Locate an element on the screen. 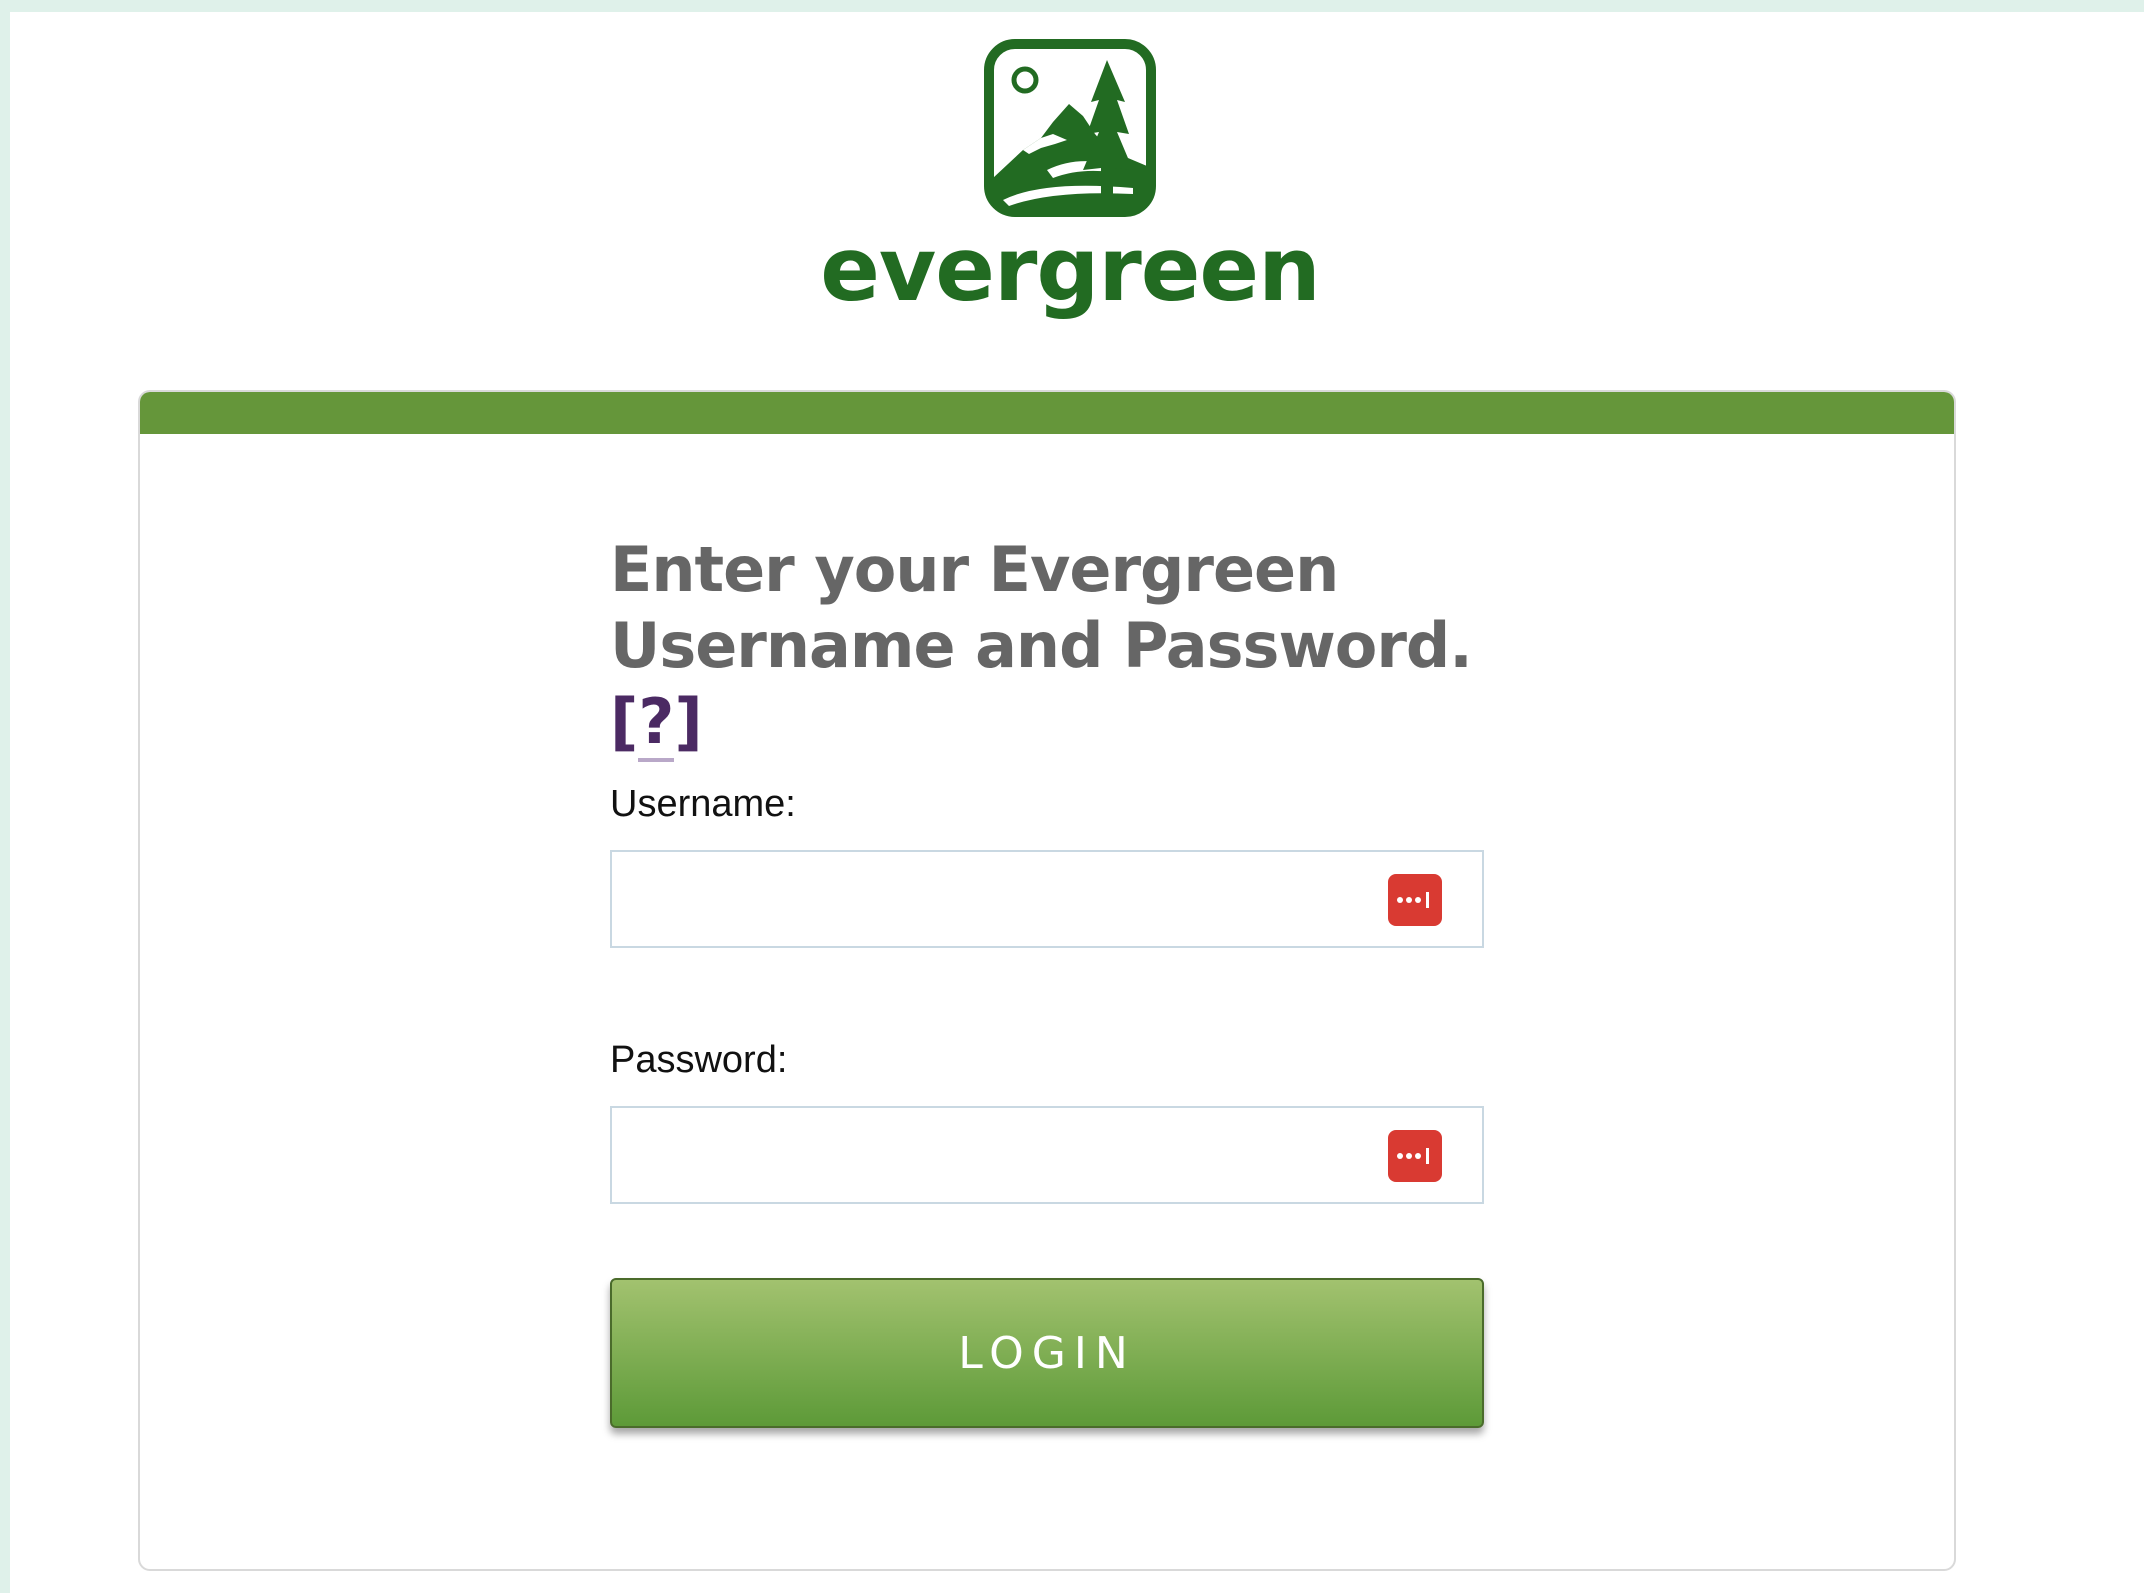  card-header-bar is located at coordinates (1047, 413).